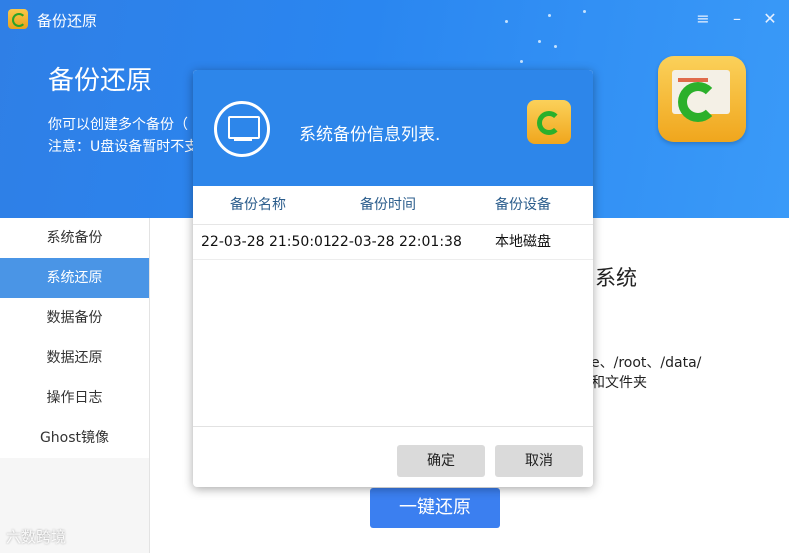 Image resolution: width=789 pixels, height=553 pixels. What do you see at coordinates (123, 147) in the screenshot?
I see `hero-note: 注意：U盘设备暂时不支` at bounding box center [123, 147].